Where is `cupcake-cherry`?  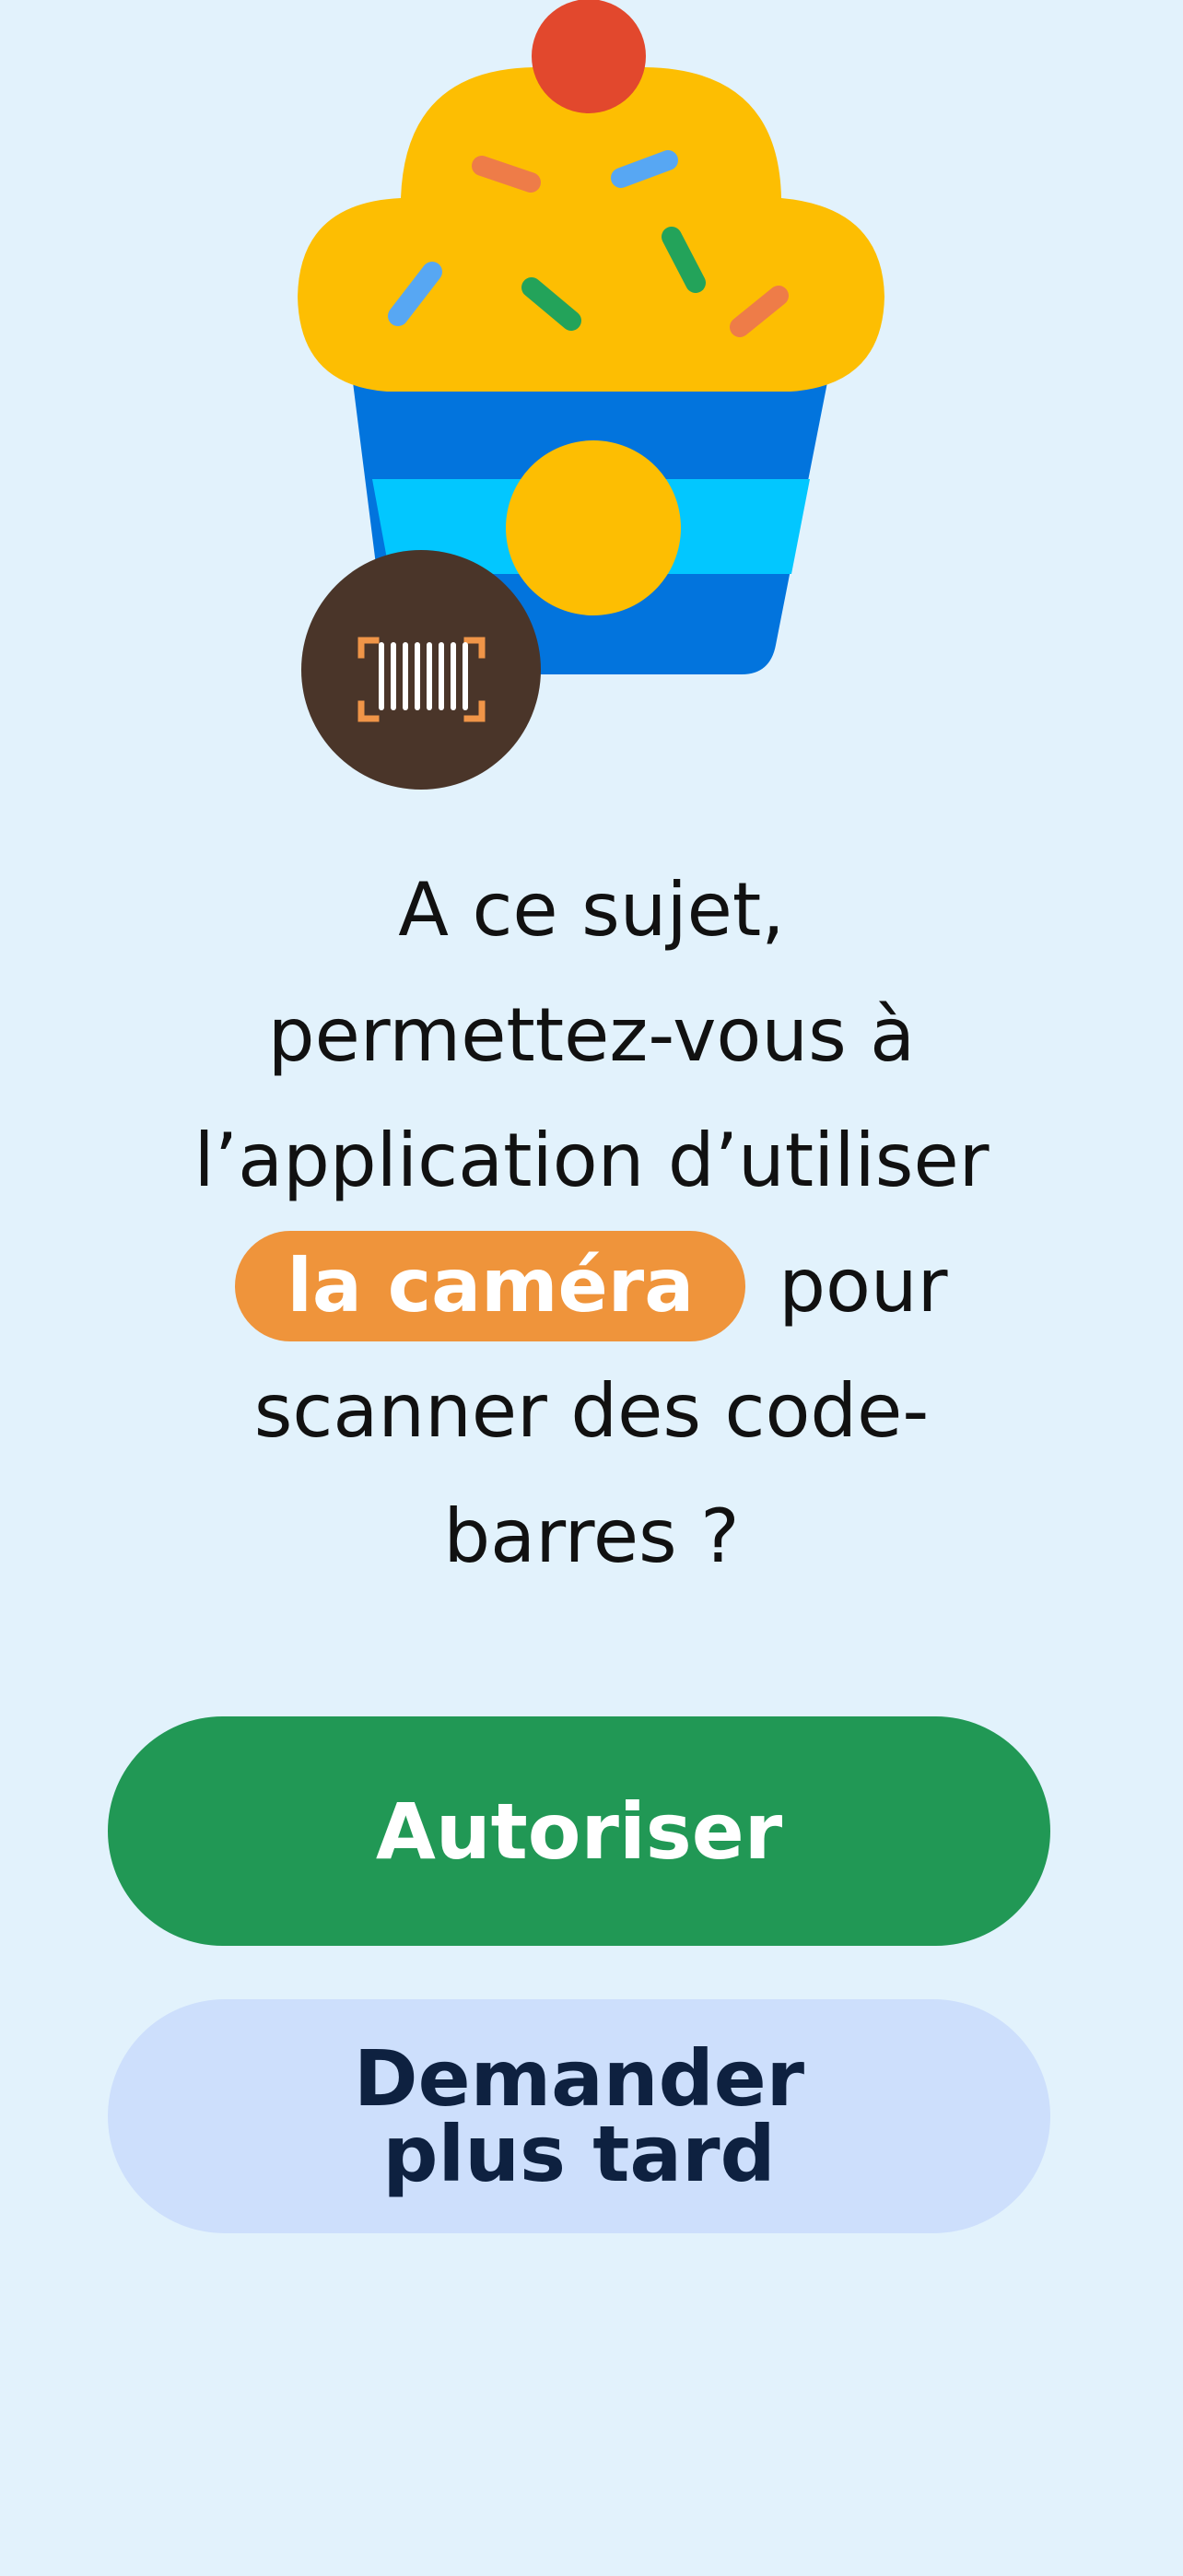 cupcake-cherry is located at coordinates (589, 56).